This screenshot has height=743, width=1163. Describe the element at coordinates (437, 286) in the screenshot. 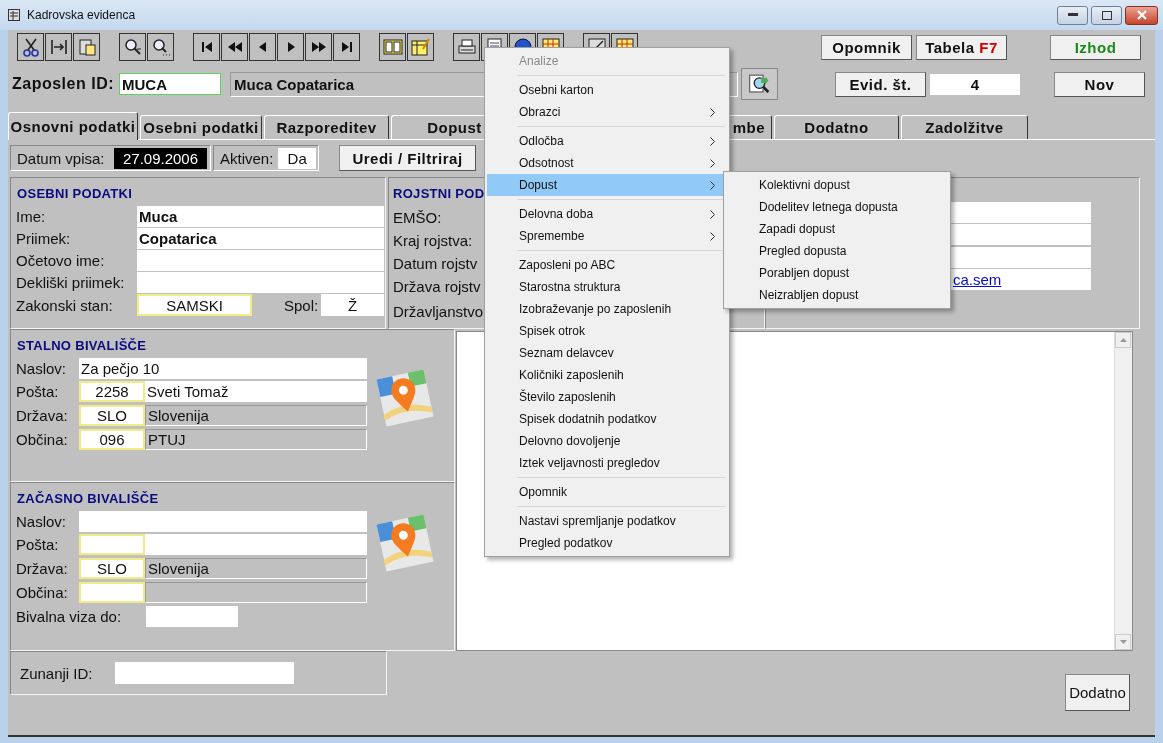

I see `field-label: Država rojstv` at that location.